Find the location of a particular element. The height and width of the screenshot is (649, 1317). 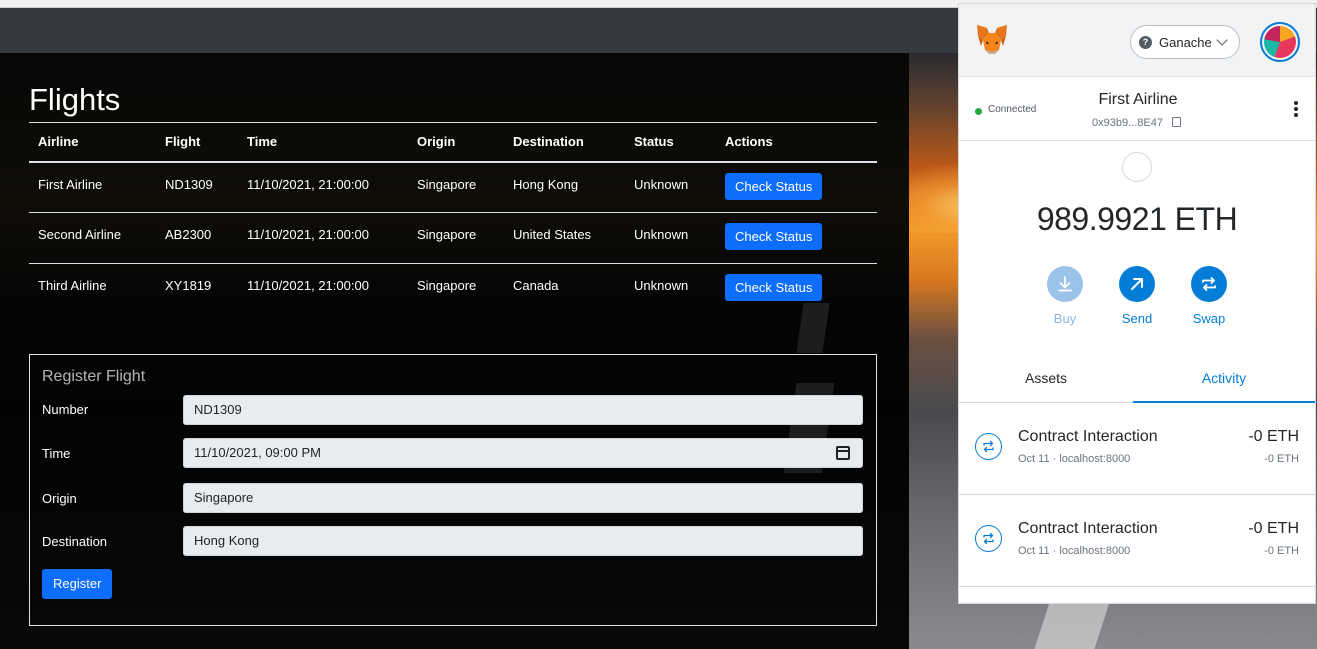

cell-flight: XY1819 is located at coordinates (188, 285).